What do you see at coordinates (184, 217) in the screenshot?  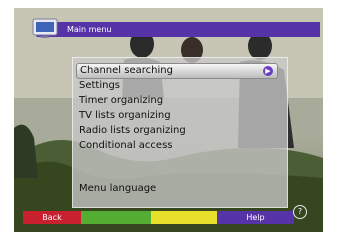 I see `yellow-key` at bounding box center [184, 217].